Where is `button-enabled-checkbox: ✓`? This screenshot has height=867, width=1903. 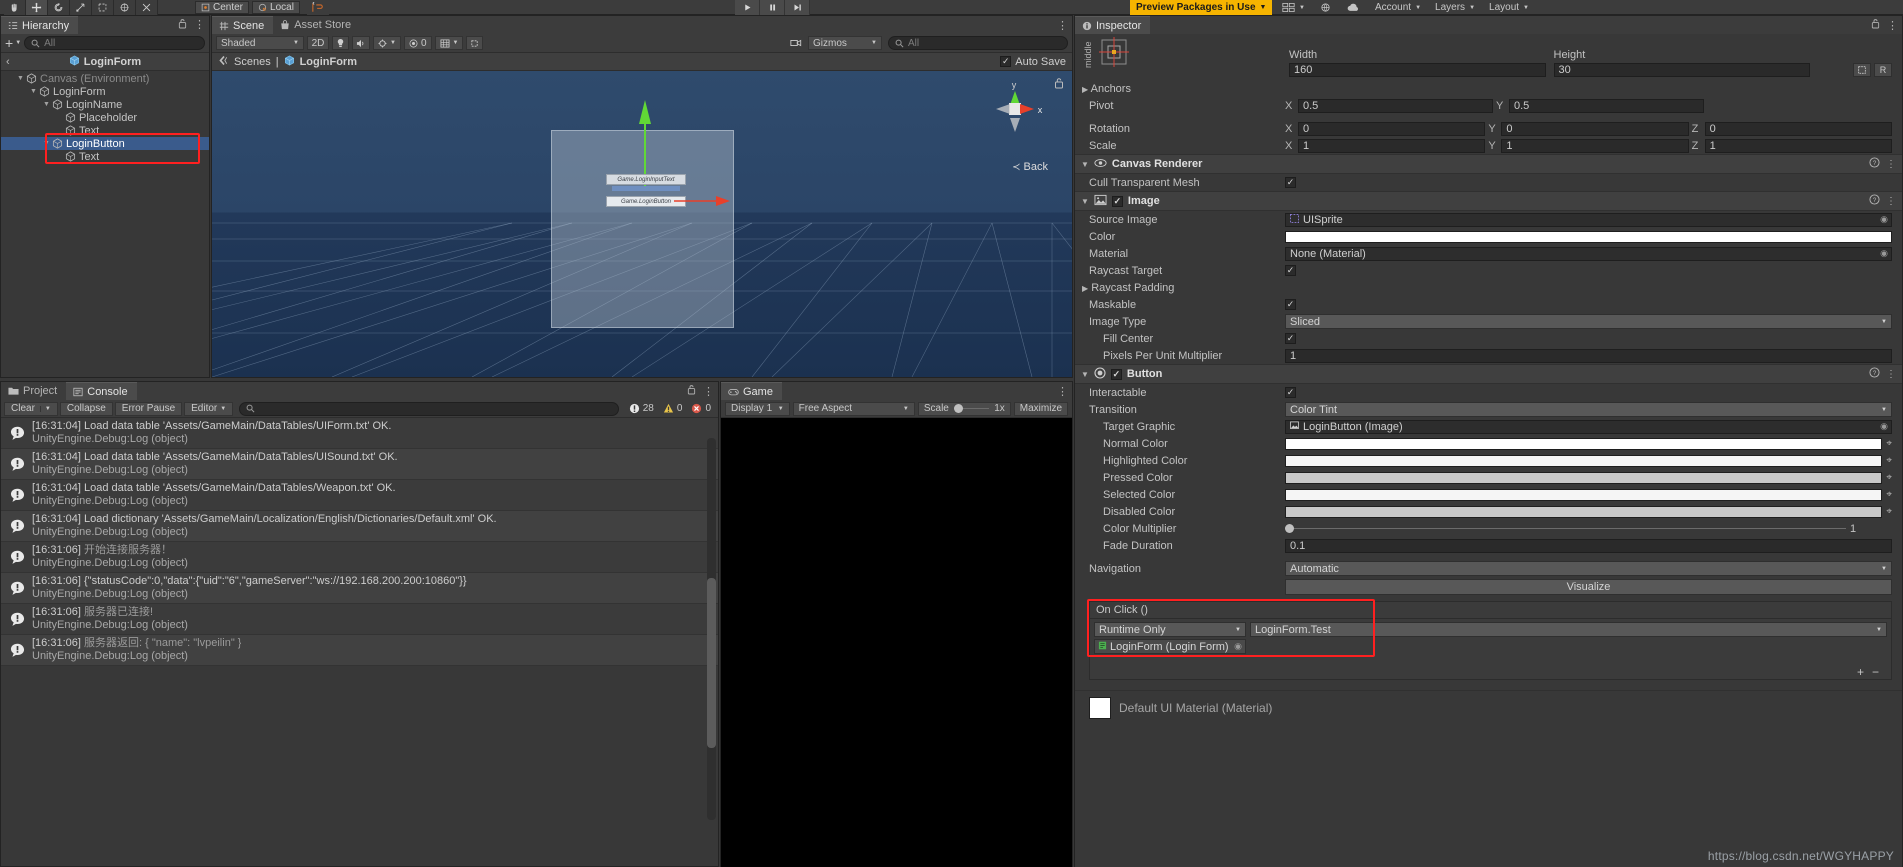 button-enabled-checkbox: ✓ is located at coordinates (1116, 374).